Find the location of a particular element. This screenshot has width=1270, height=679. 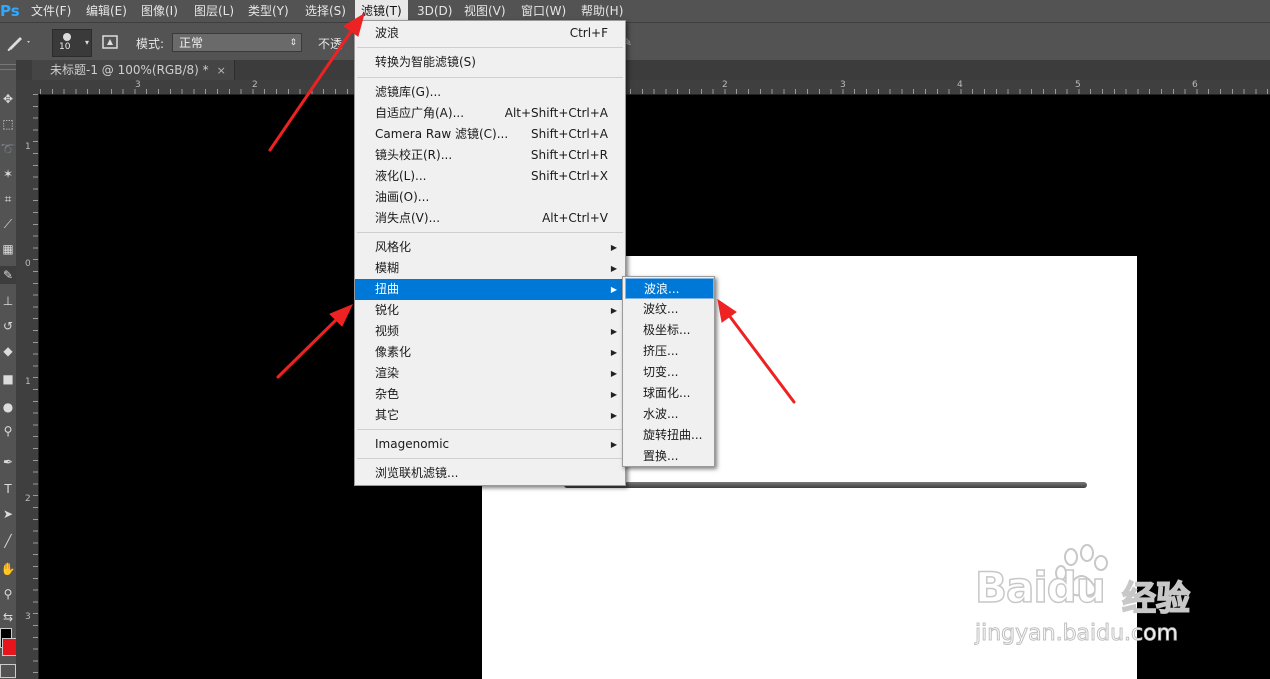

clone-stamp-tool-icon: ⊥ is located at coordinates (8, 301).